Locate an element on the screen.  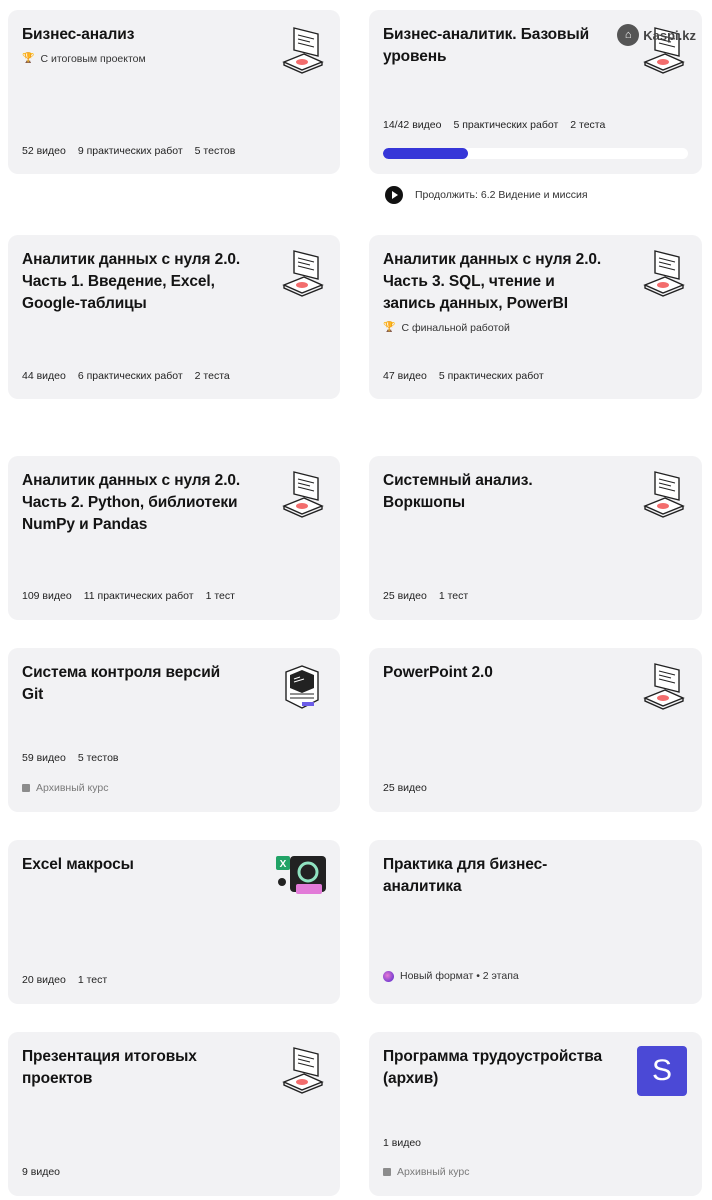
title-line: Google-таблицы is located at coordinates (84, 303).